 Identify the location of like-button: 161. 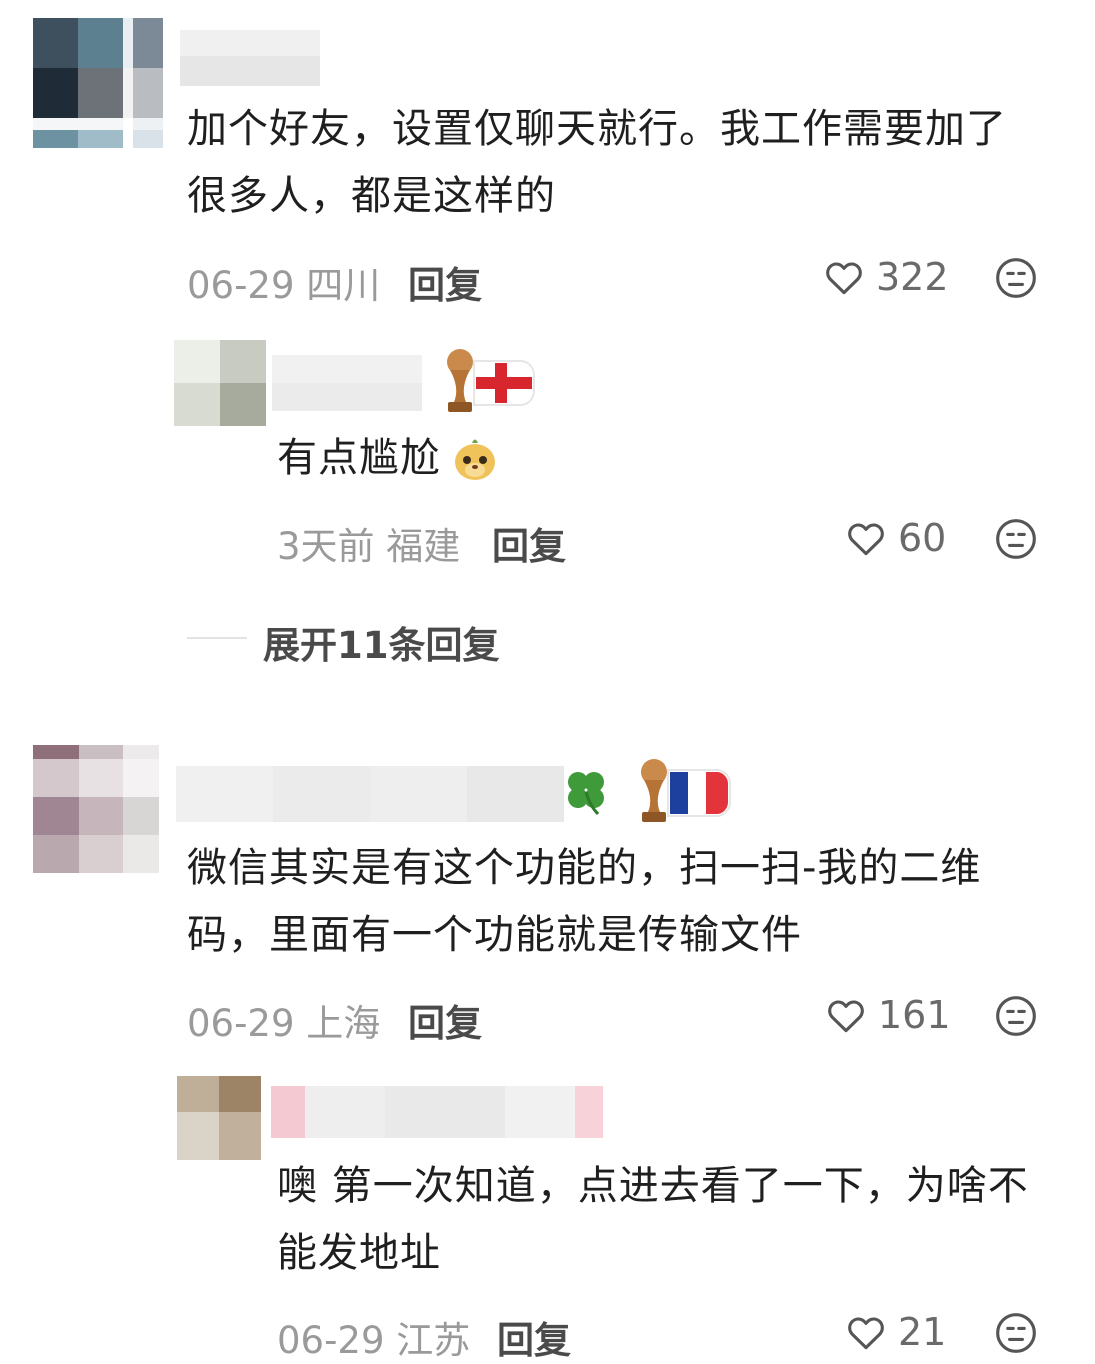
(887, 1015).